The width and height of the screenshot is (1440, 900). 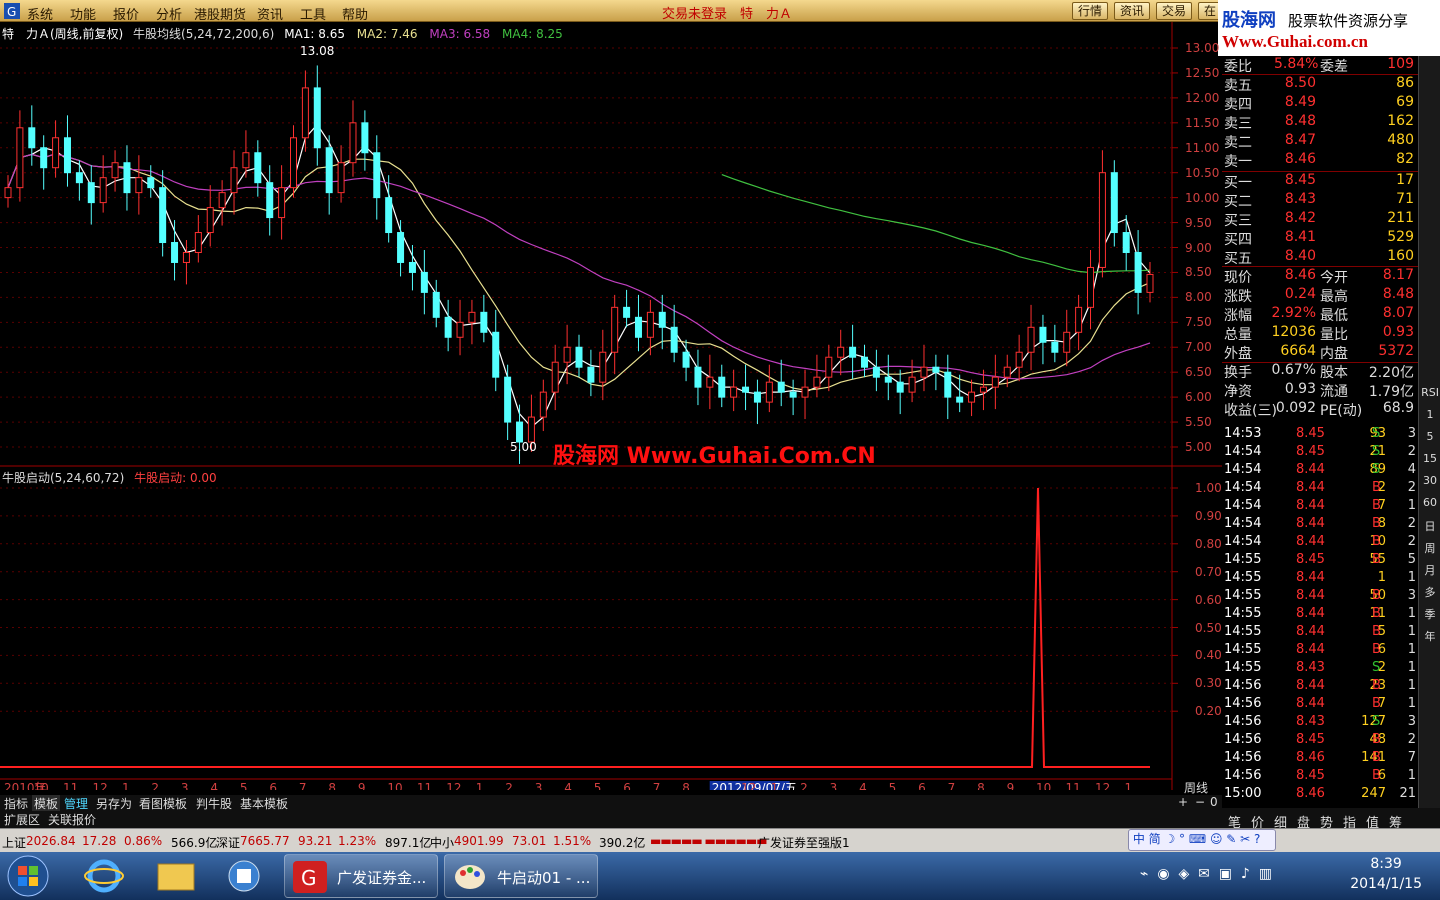 I want to click on sidebar-period-0: RSI, so click(x=1429, y=392).